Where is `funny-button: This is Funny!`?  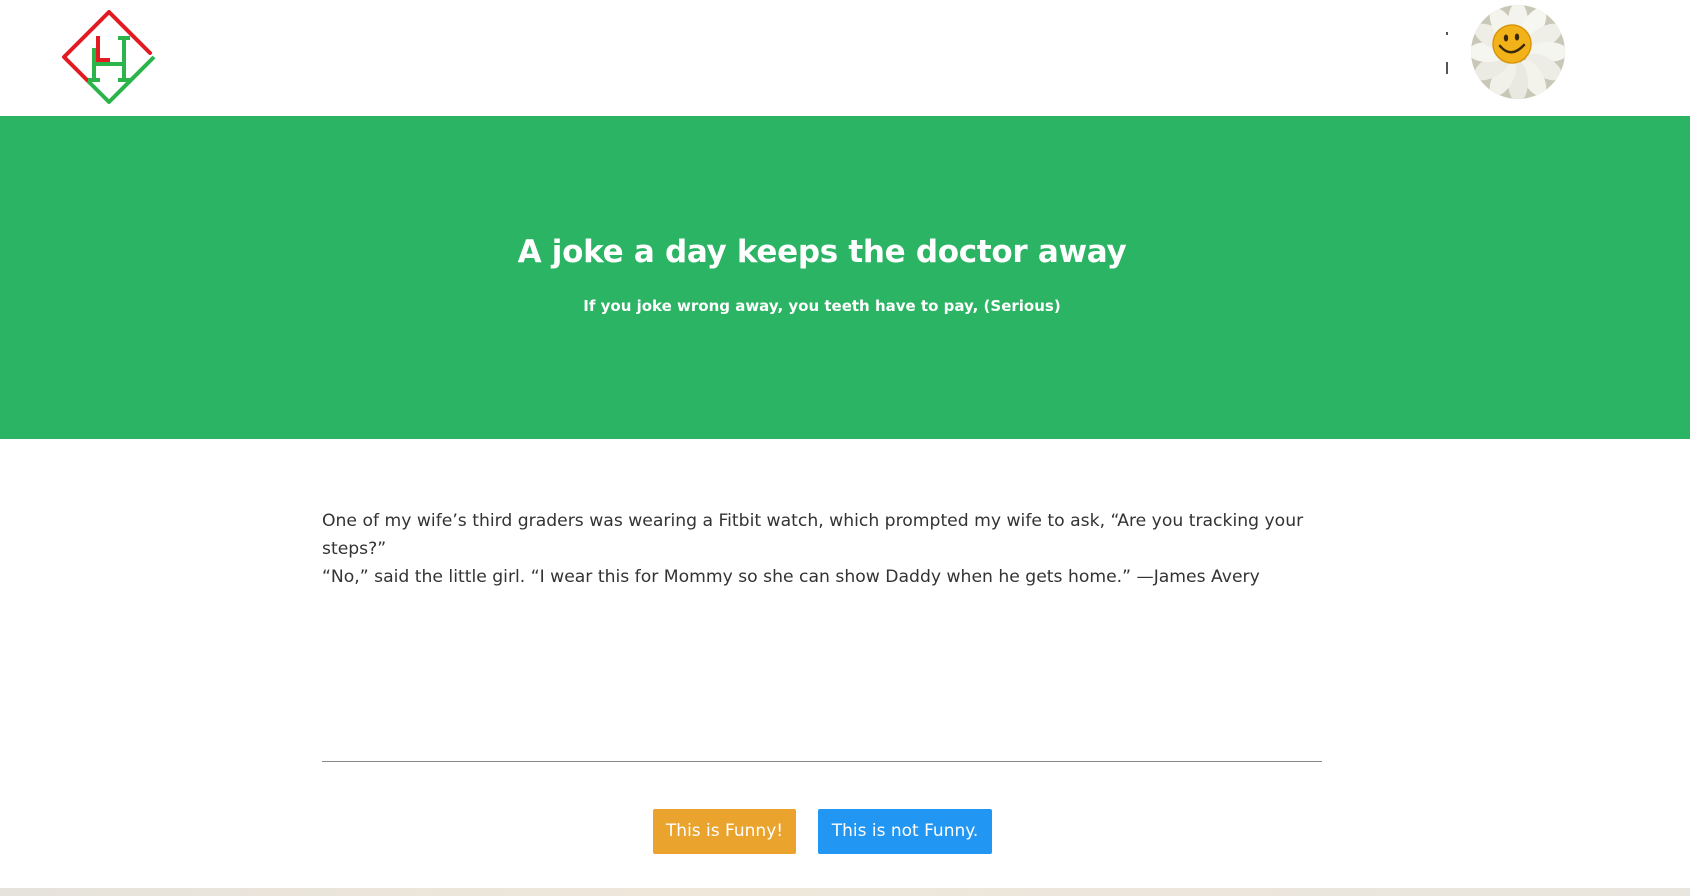
funny-button: This is Funny! is located at coordinates (724, 831).